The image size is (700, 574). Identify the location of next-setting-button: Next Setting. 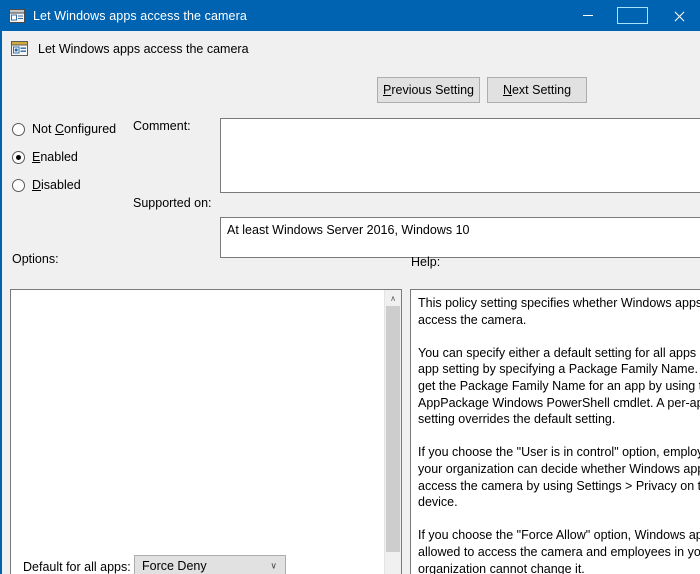
(537, 90).